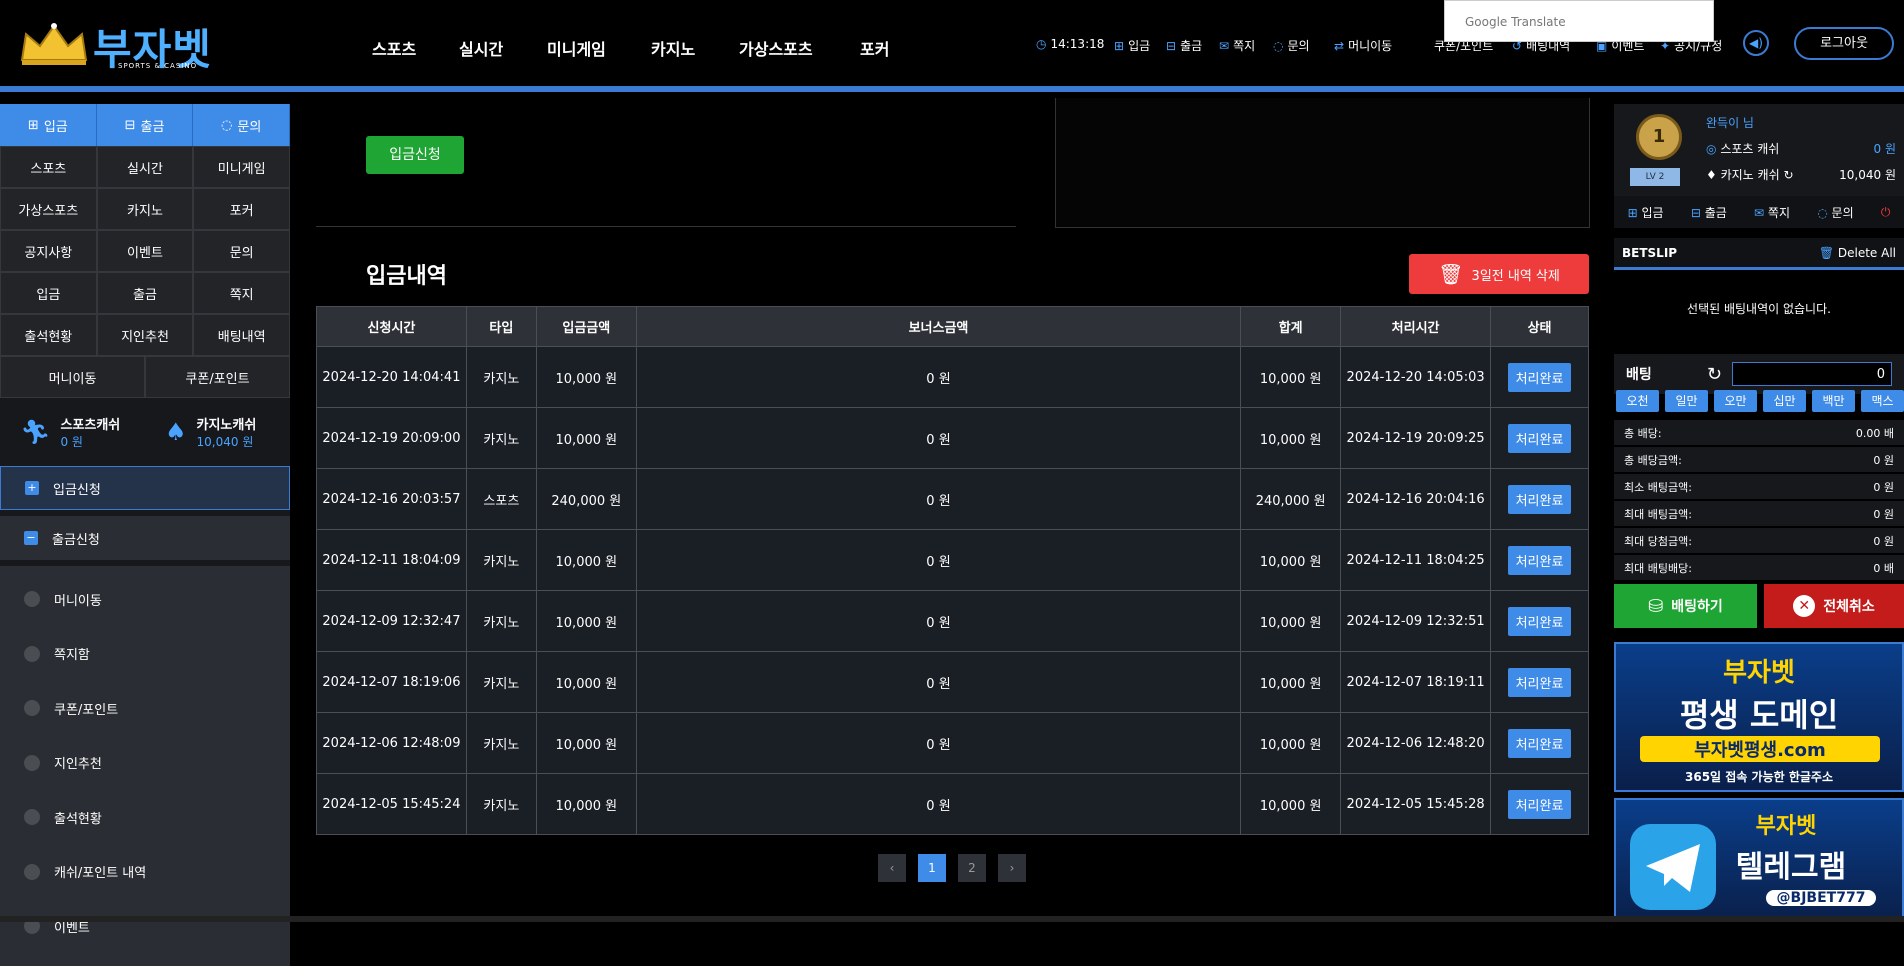 This screenshot has width=1904, height=966. I want to click on reset-icon: ↻, so click(1714, 374).